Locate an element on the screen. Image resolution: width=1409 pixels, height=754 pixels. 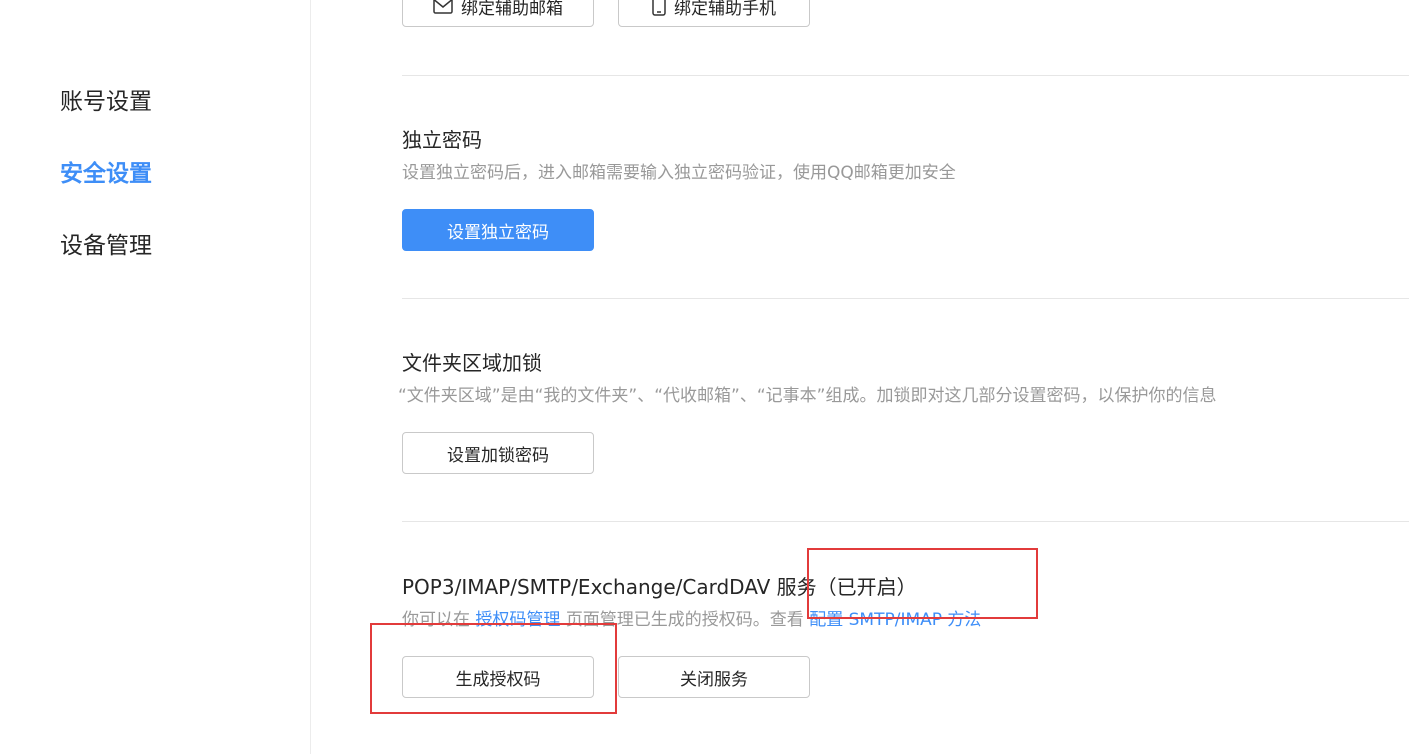
independent-password-desc: 设置独立密码后，进入邮箱需要输入独立密码验证，使用QQ邮箱更加安全 is located at coordinates (679, 173).